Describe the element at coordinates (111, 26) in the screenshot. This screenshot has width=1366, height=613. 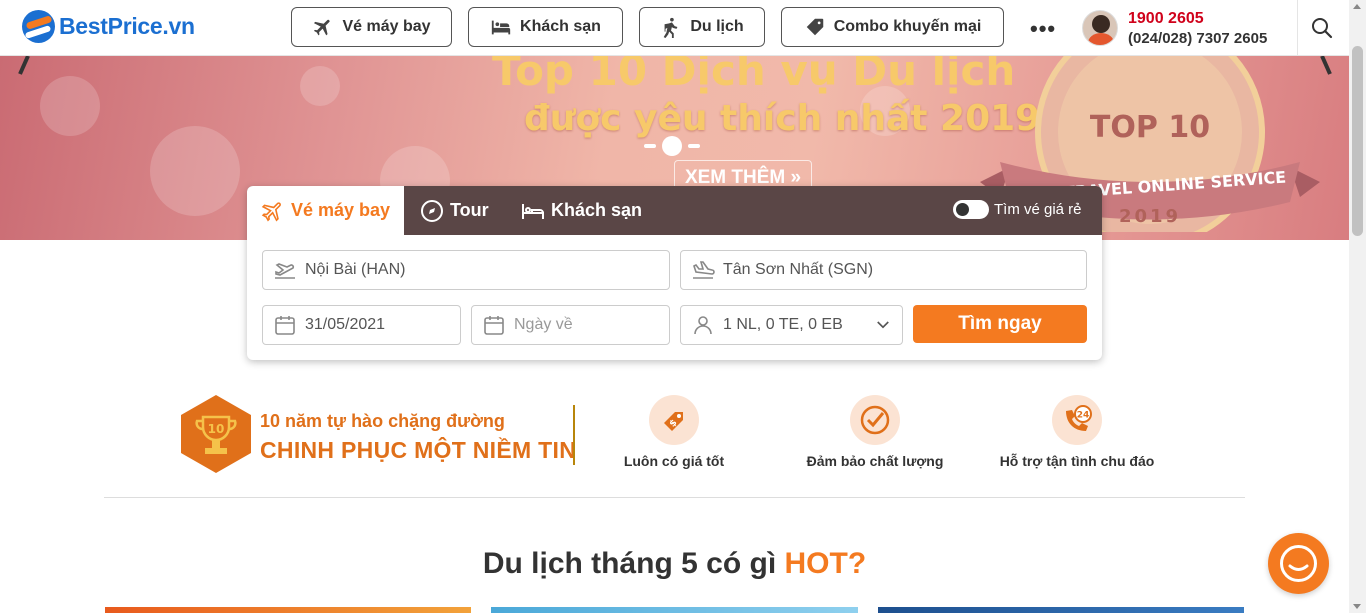
I see `logo-text: BestPrice` at that location.